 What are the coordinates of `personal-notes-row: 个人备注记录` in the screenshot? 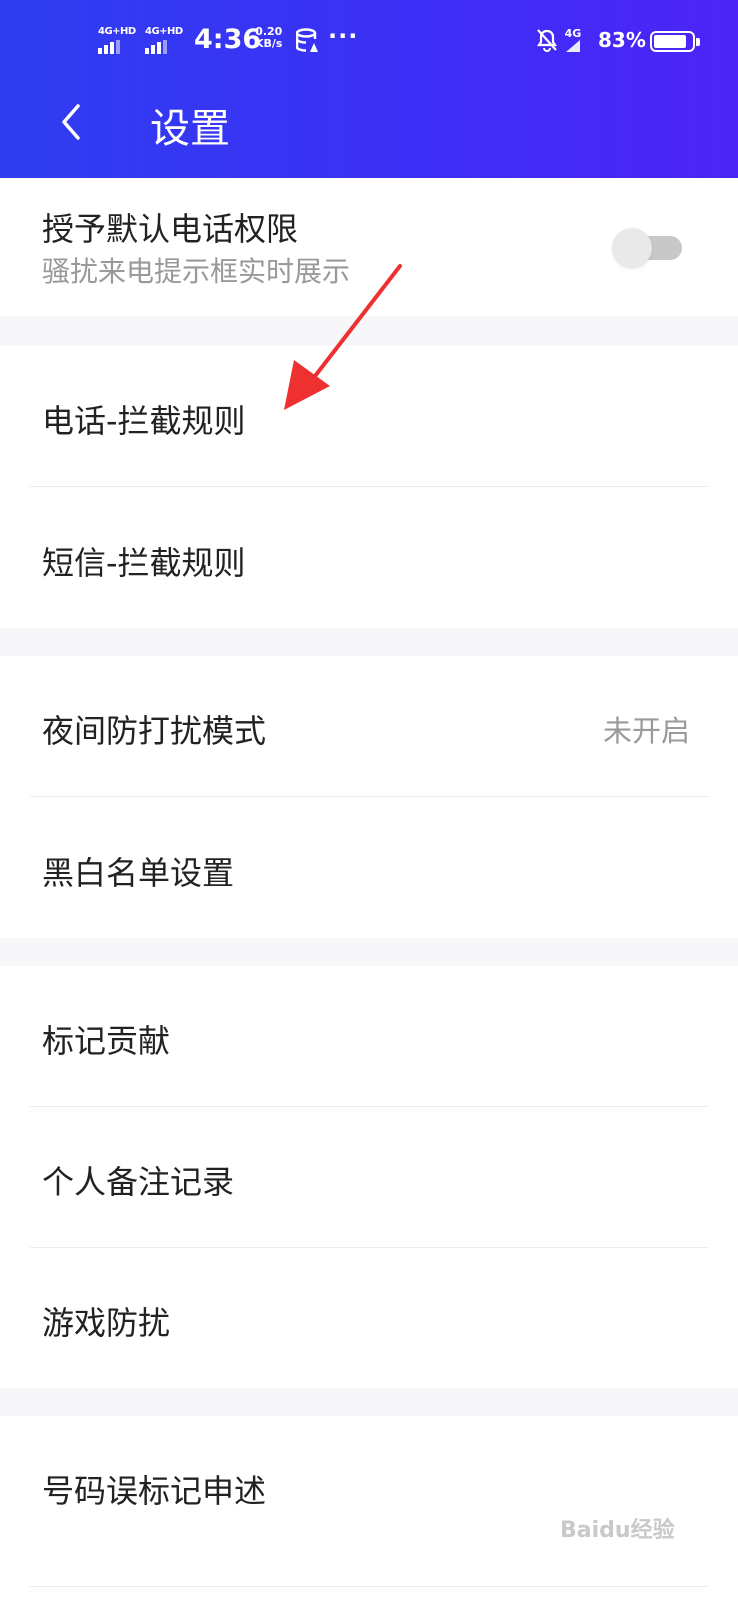 It's located at (369, 1177).